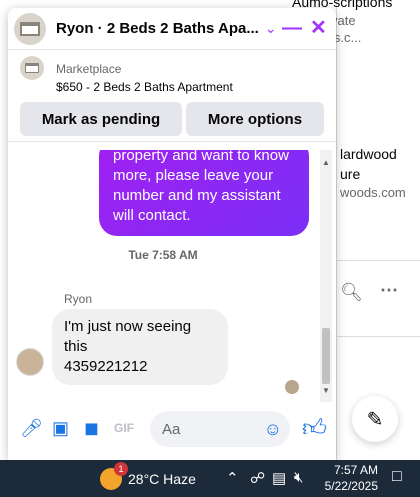 The image size is (420, 497). I want to click on bg-item2-title: lardwood, so click(368, 154).